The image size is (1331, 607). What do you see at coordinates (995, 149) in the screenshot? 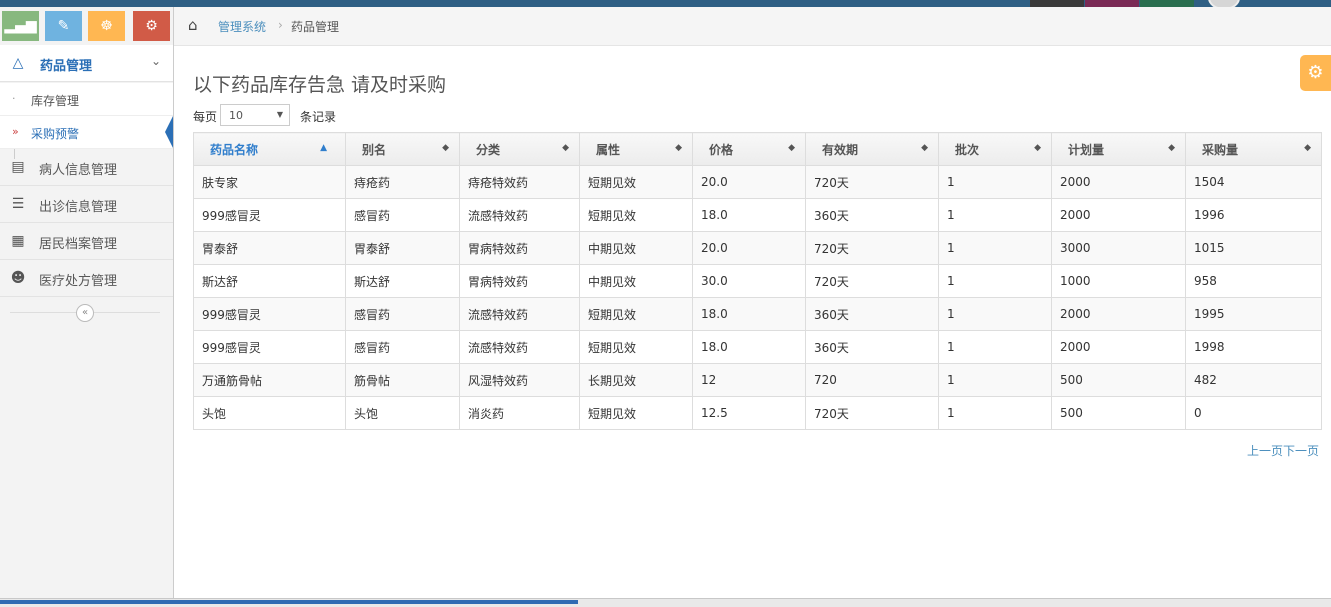
I see `column-header: 批次 ◆` at bounding box center [995, 149].